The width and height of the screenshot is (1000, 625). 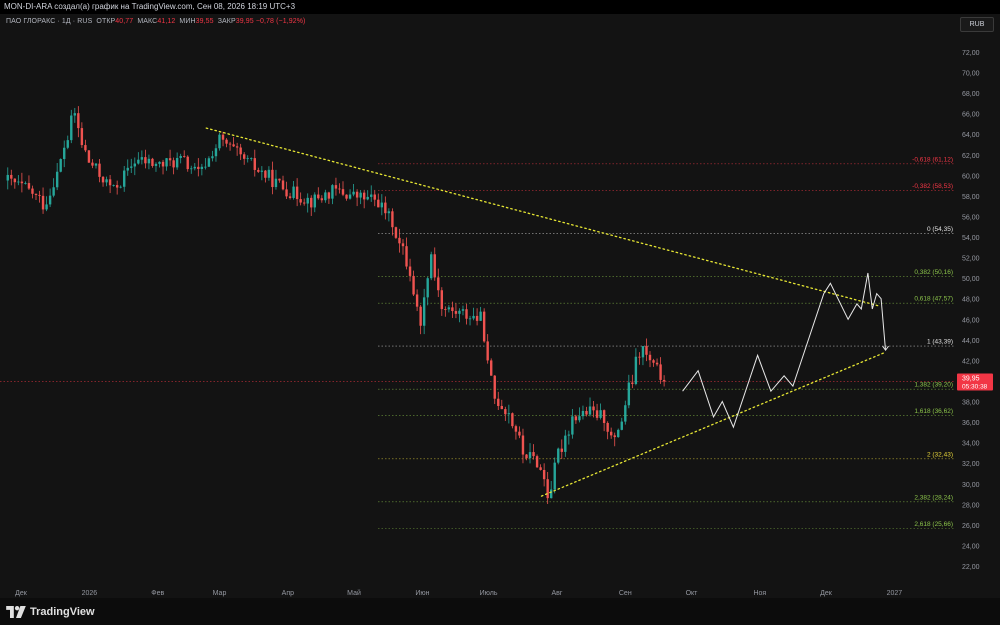 What do you see at coordinates (971, 176) in the screenshot?
I see `price-tick-label: 60,00` at bounding box center [971, 176].